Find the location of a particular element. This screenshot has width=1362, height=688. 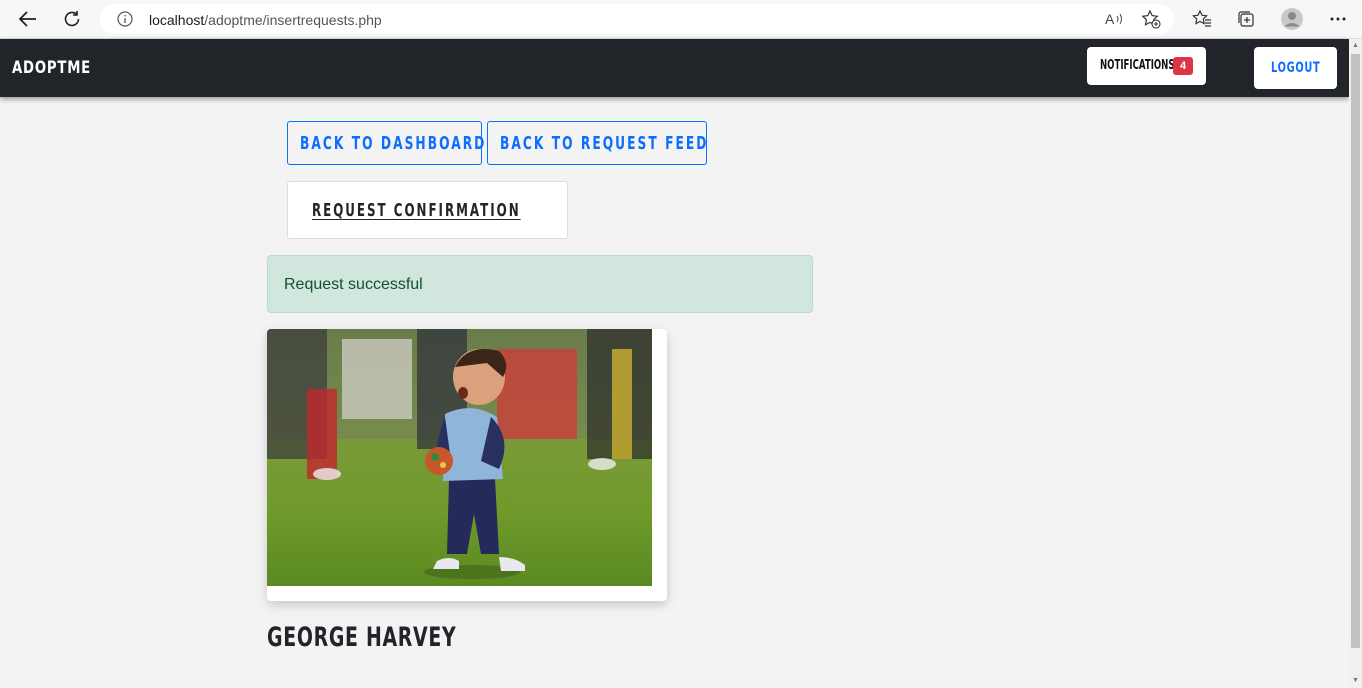

read-aloud-icon: A is located at coordinates (1115, 19).